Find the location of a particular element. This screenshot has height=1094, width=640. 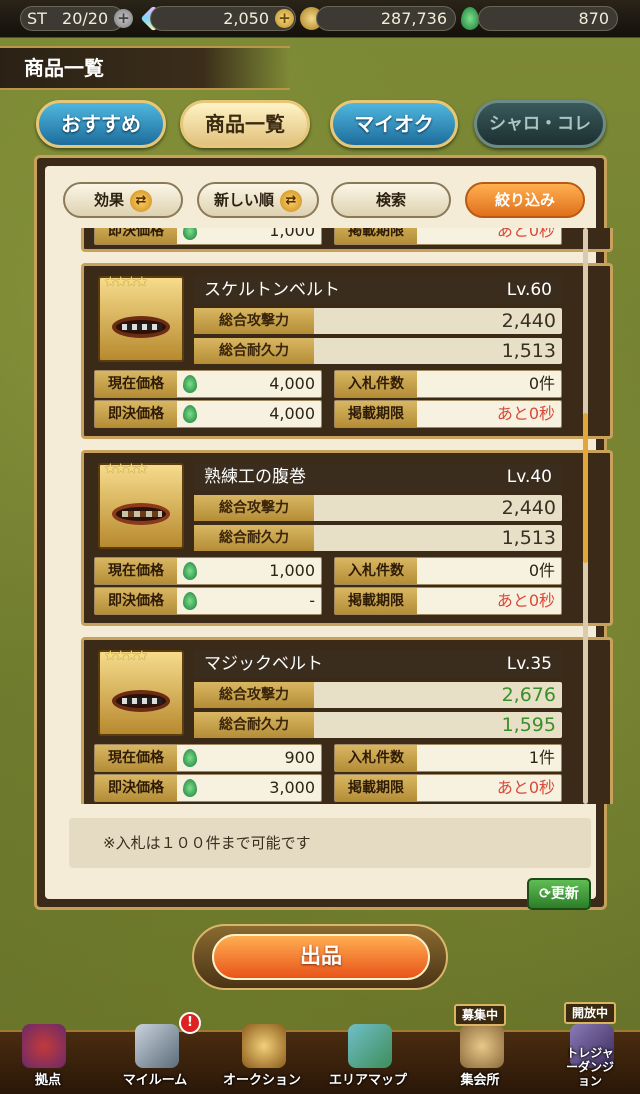

tab-my-auction: マイオク is located at coordinates (394, 124).